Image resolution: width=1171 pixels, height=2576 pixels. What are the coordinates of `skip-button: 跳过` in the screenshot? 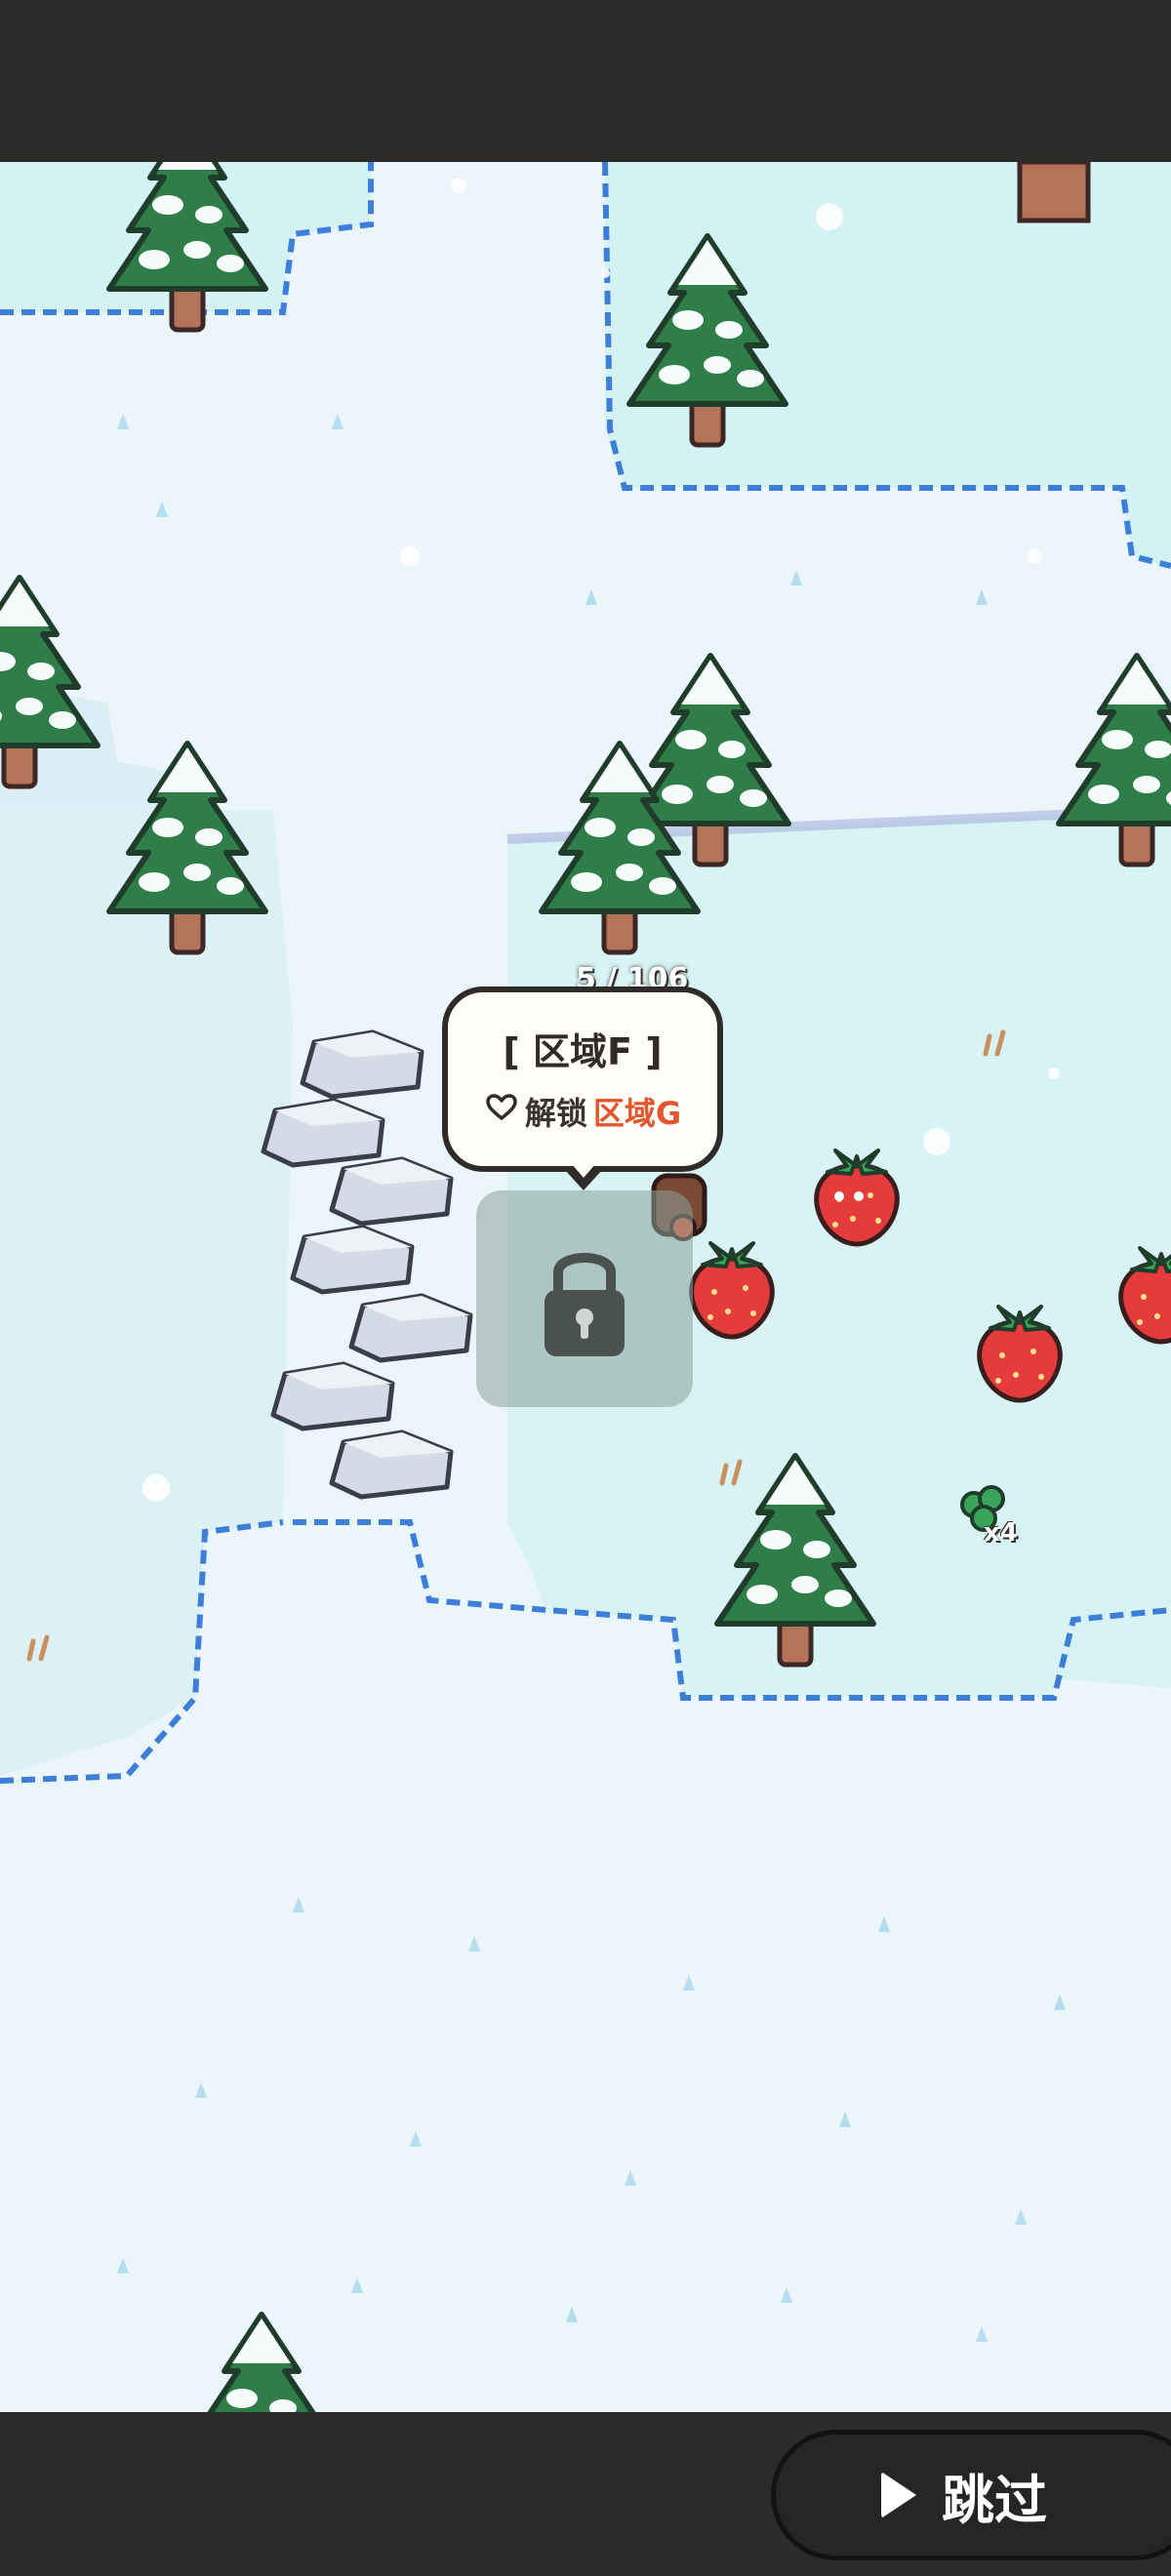 It's located at (971, 2495).